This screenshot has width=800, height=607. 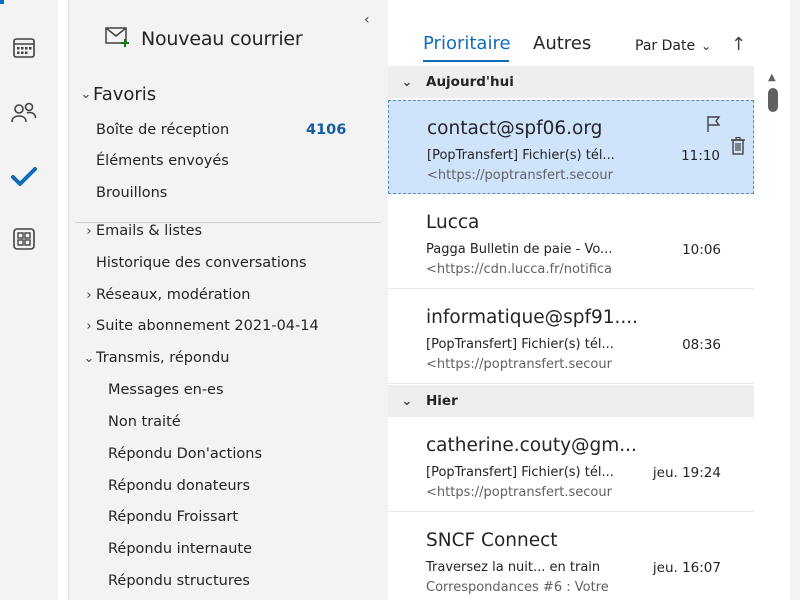 I want to click on folder-drafts-label: Brouillons, so click(x=132, y=193).